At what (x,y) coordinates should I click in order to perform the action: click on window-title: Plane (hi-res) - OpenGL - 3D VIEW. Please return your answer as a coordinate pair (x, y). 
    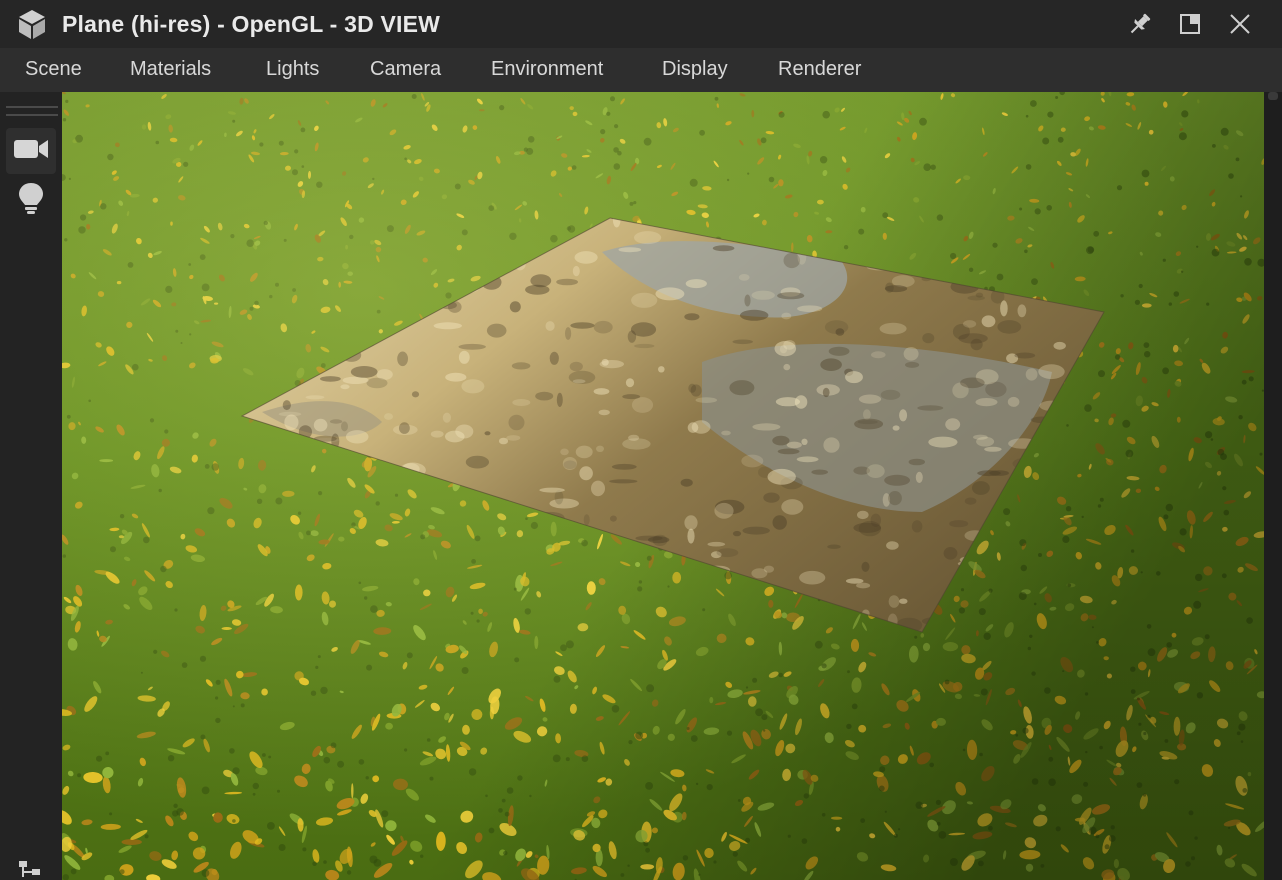
    Looking at the image, I should click on (251, 24).